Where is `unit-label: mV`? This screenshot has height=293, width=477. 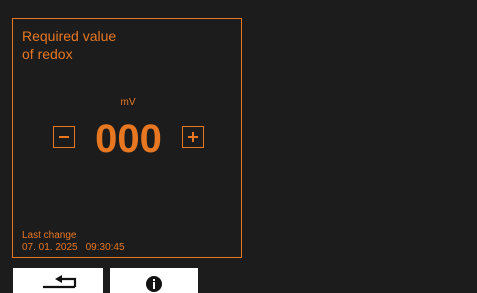
unit-label: mV is located at coordinates (128, 102).